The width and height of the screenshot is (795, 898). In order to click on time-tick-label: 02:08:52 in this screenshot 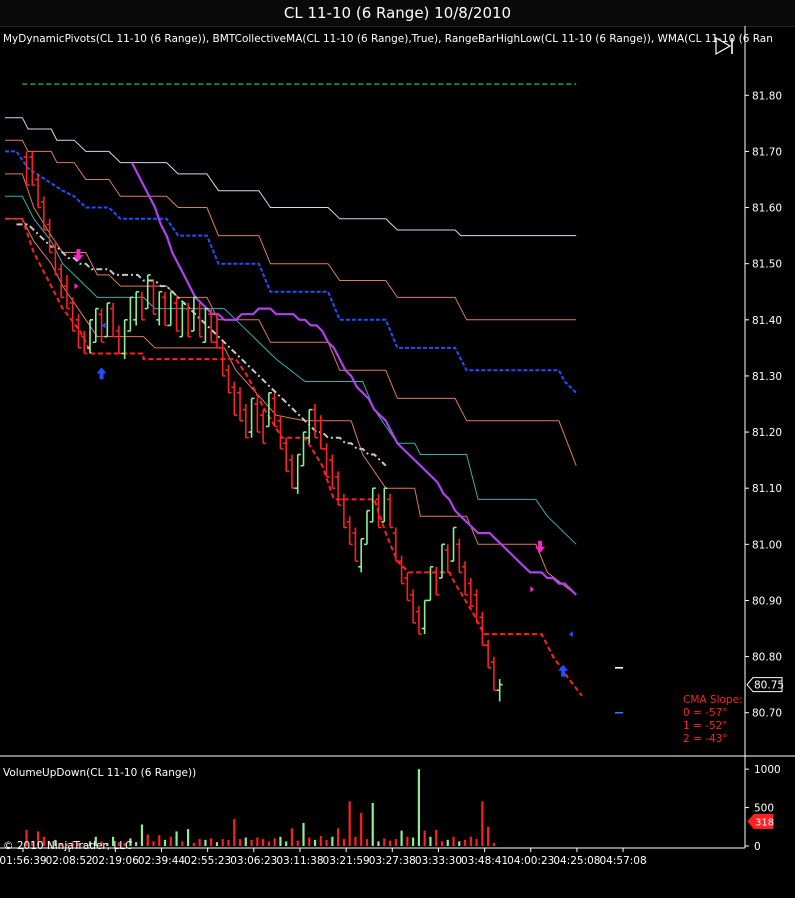, I will do `click(69, 861)`.